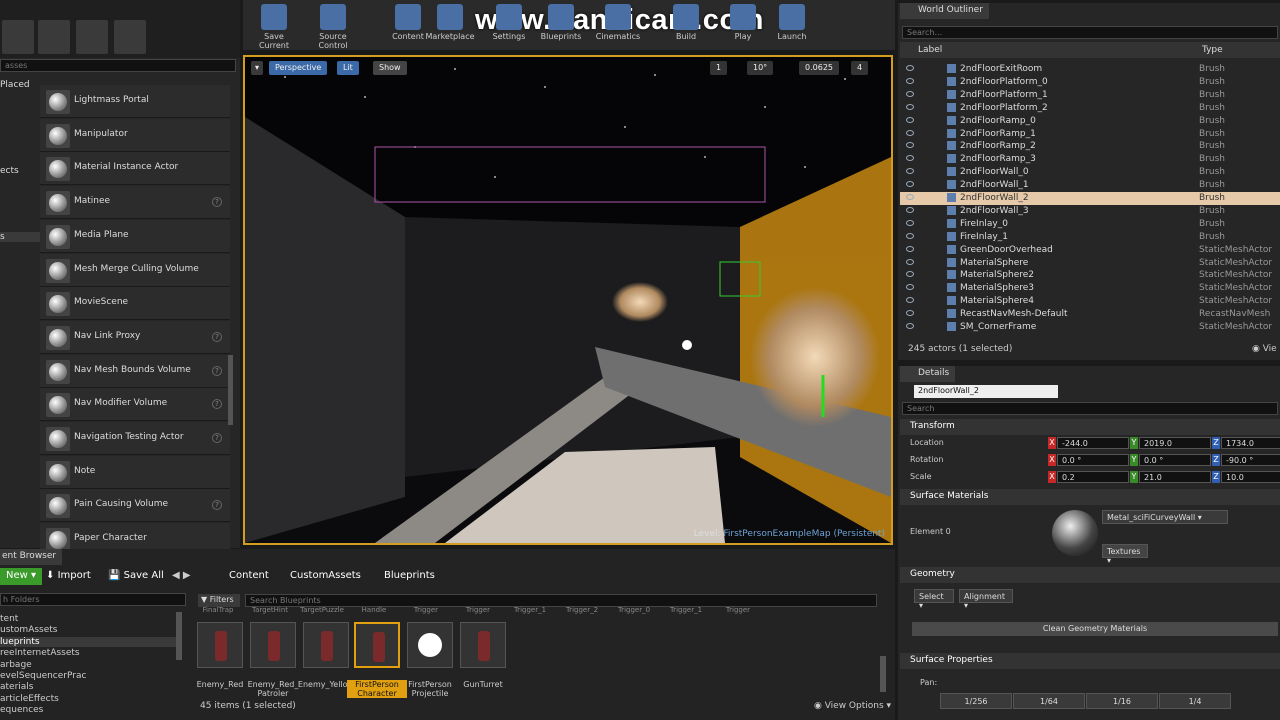 This screenshot has width=1280, height=720. What do you see at coordinates (249, 575) in the screenshot?
I see `breadcrumb-item: Content` at bounding box center [249, 575].